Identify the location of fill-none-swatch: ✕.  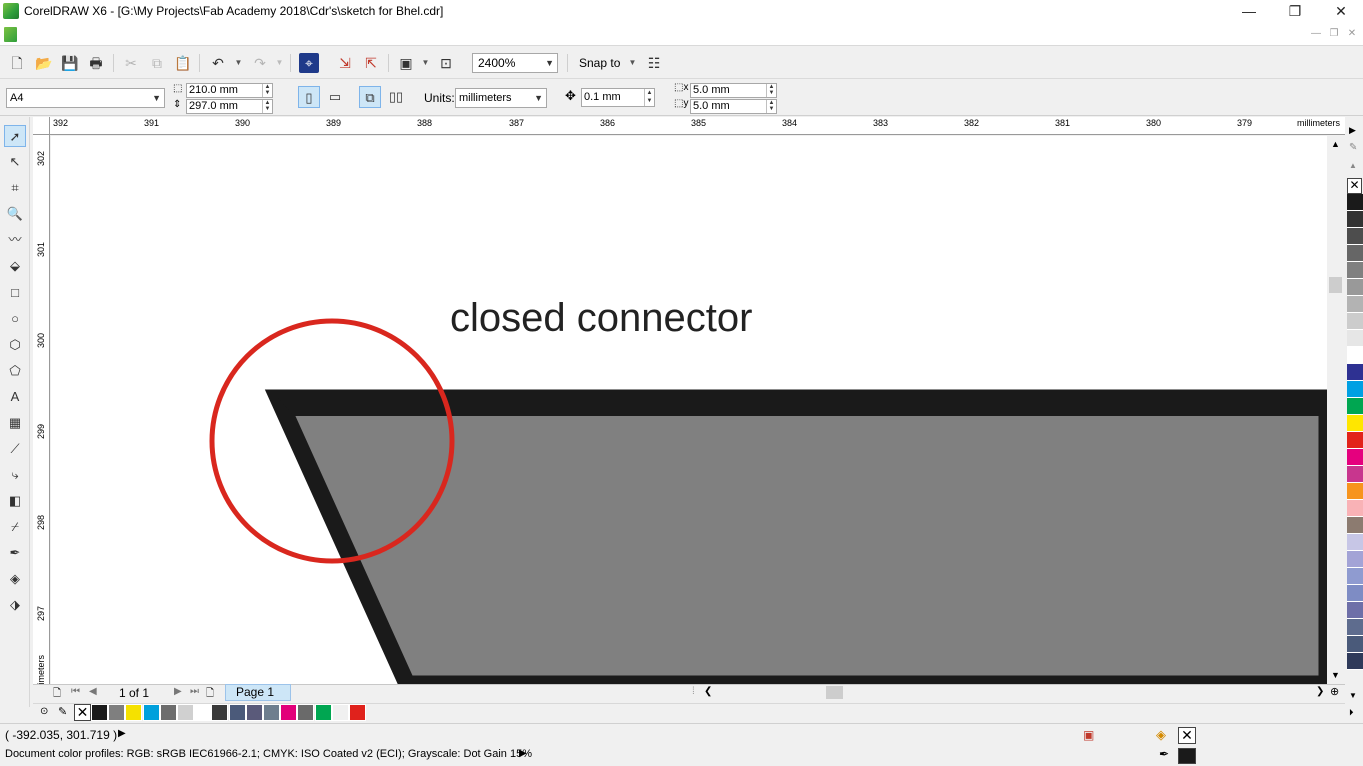
(1187, 735).